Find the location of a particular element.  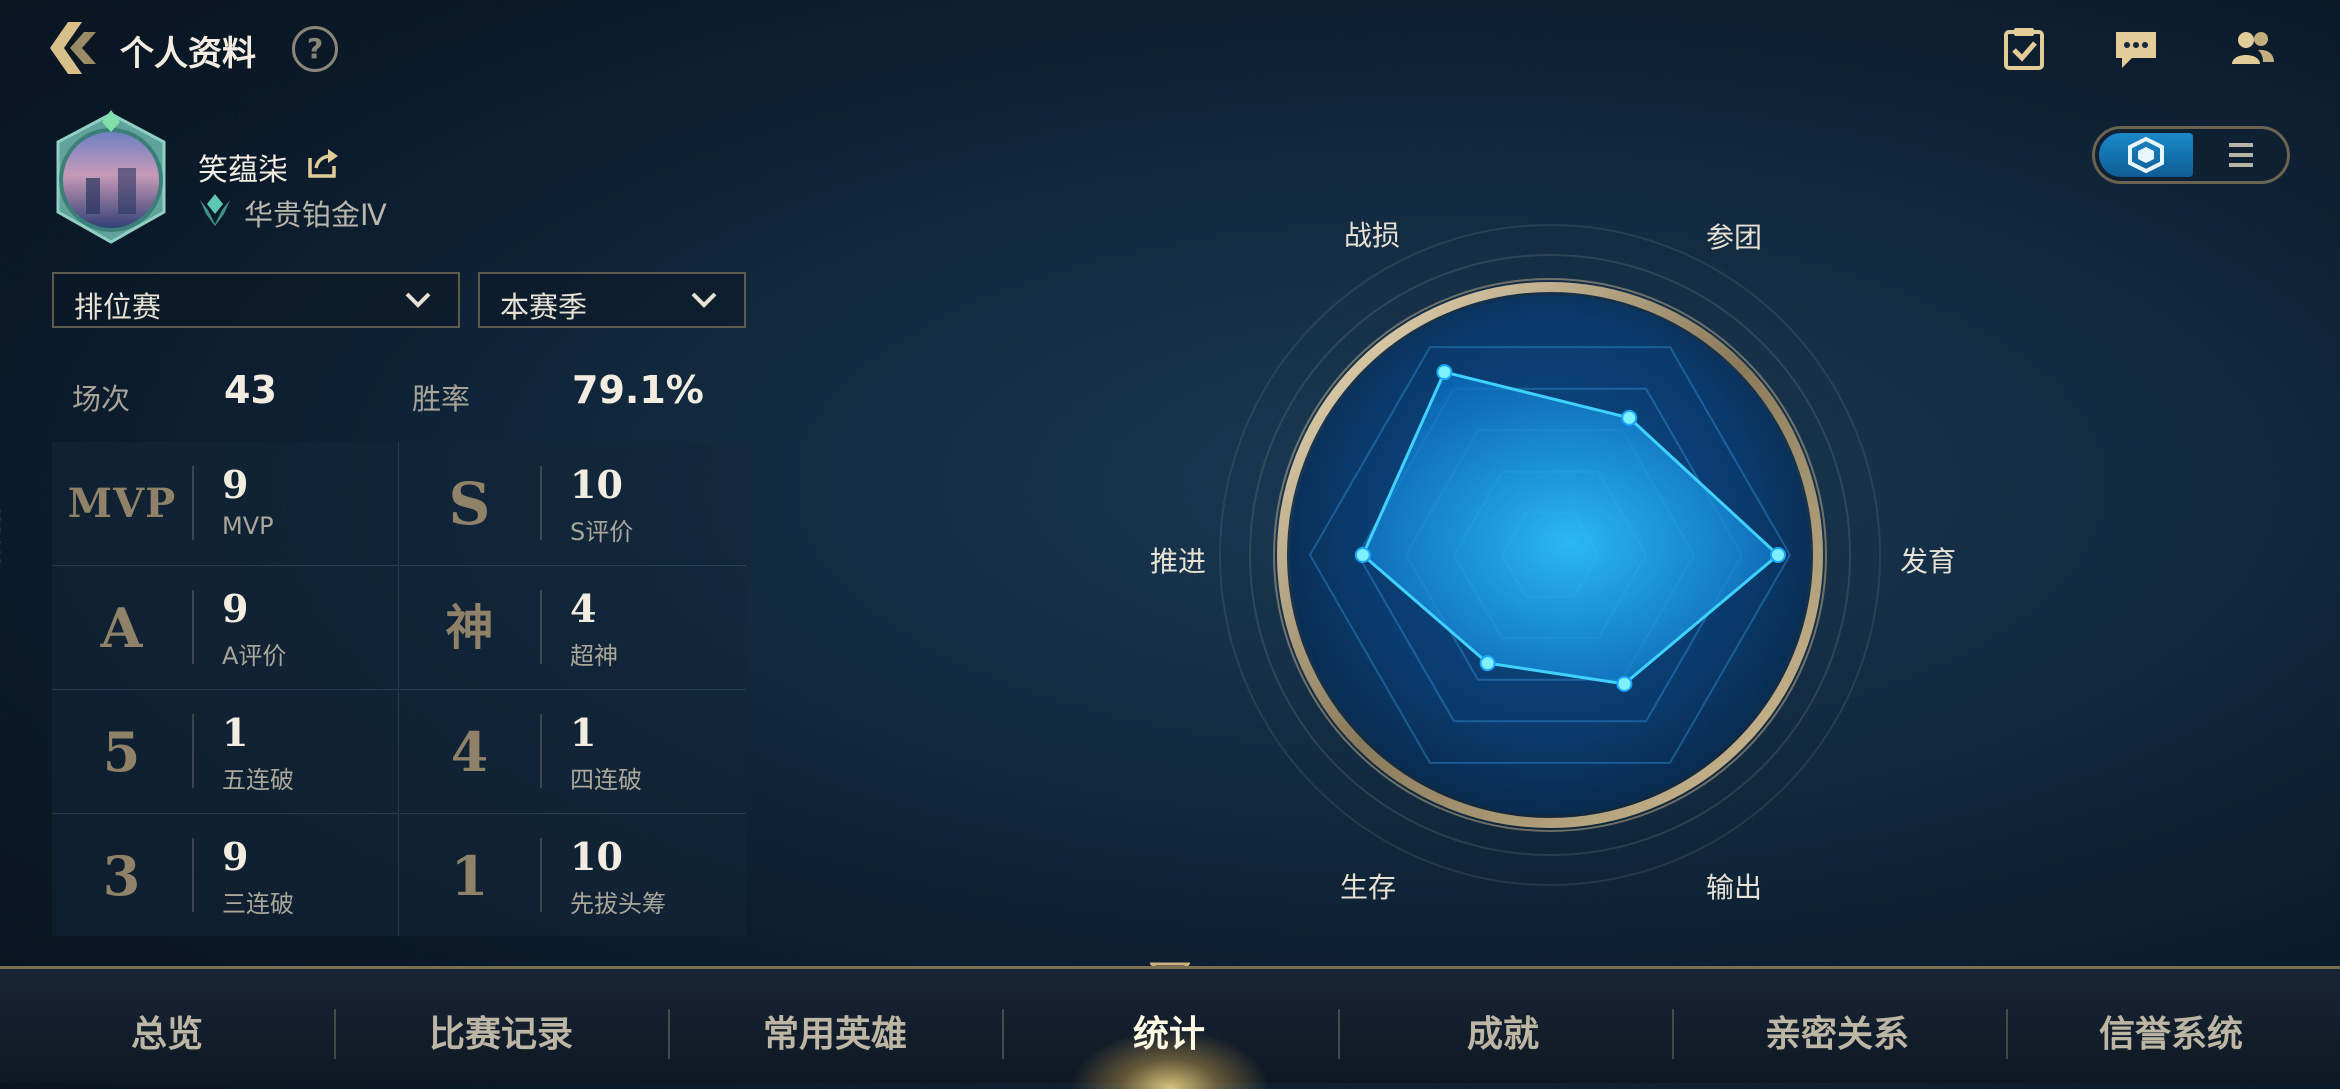

tab-achievements: 成就 is located at coordinates (1503, 1031).